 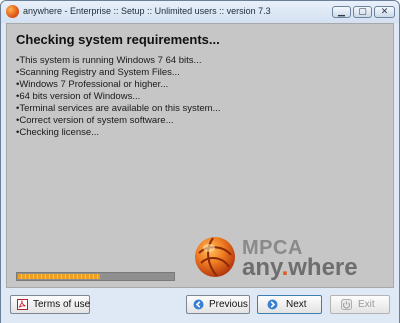 I want to click on terms-of-use-button: Terms of use, so click(x=50, y=304).